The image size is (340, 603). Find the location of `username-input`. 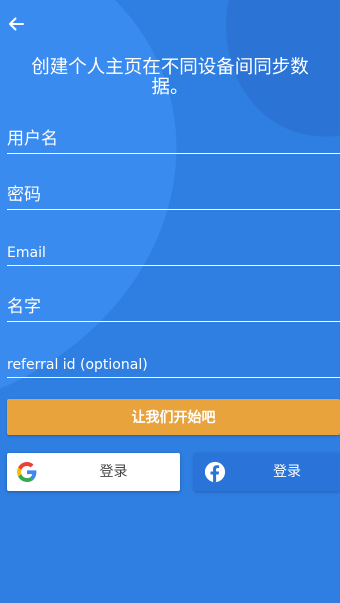

username-input is located at coordinates (173, 139).